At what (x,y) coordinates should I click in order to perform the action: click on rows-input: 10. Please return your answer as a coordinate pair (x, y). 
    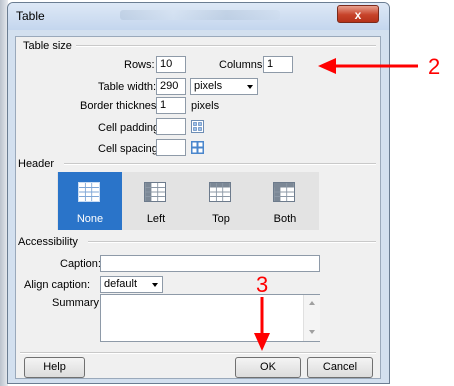
    Looking at the image, I should click on (171, 64).